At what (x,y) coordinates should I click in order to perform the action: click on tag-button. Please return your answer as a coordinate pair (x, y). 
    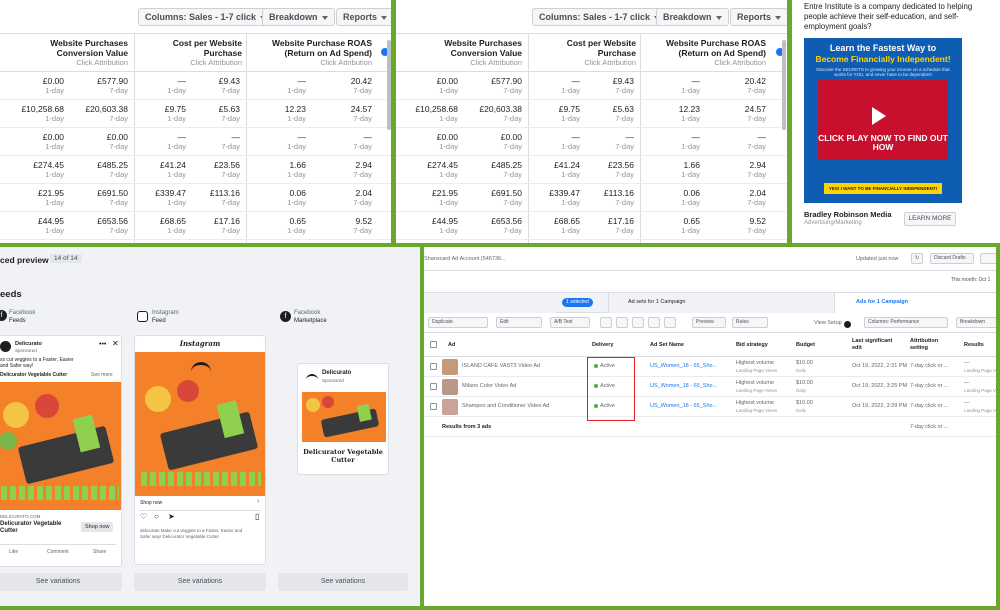
    Looking at the image, I should click on (654, 322).